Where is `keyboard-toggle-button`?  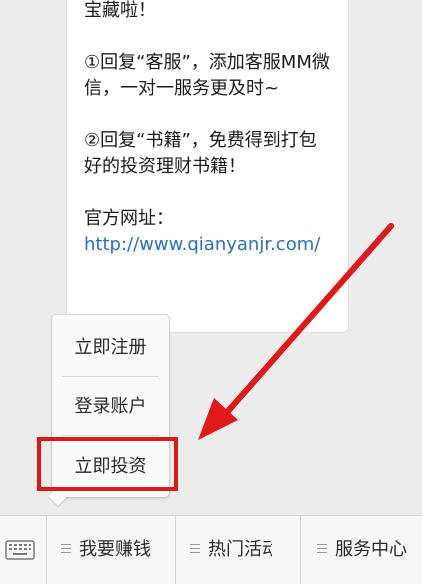
keyboard-toggle-button is located at coordinates (23, 550).